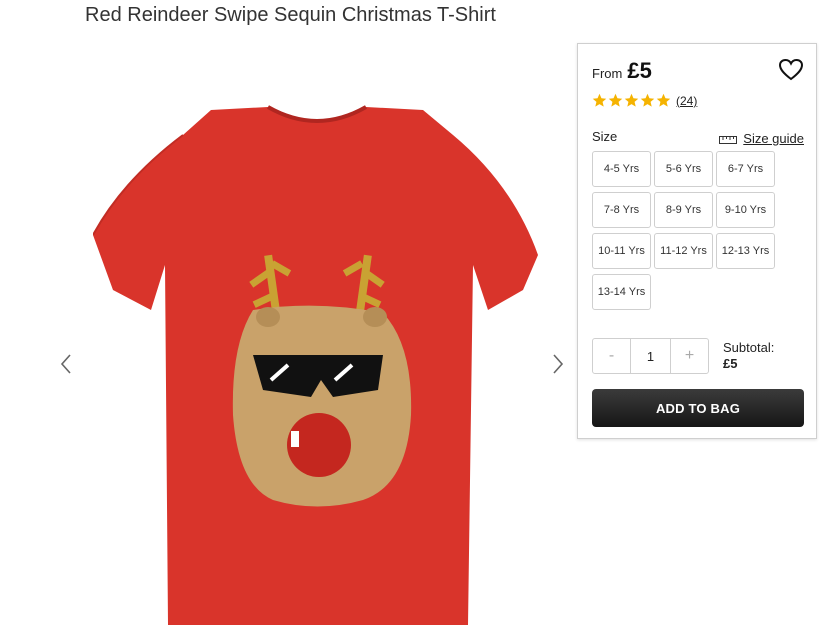 The height and width of the screenshot is (627, 822). I want to click on next-image-button, so click(558, 364).